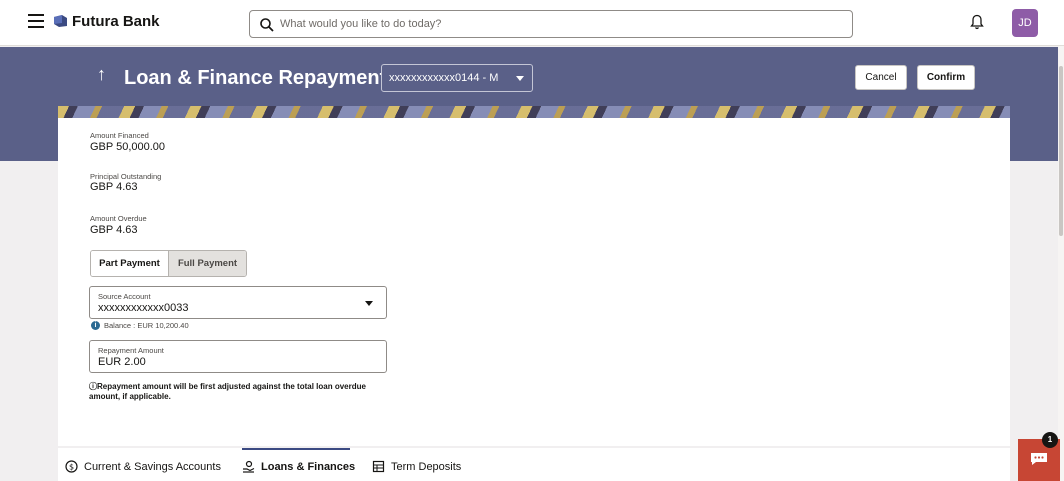 This screenshot has width=1064, height=481. Describe the element at coordinates (296, 449) in the screenshot. I see `active-tab-indicator` at that location.